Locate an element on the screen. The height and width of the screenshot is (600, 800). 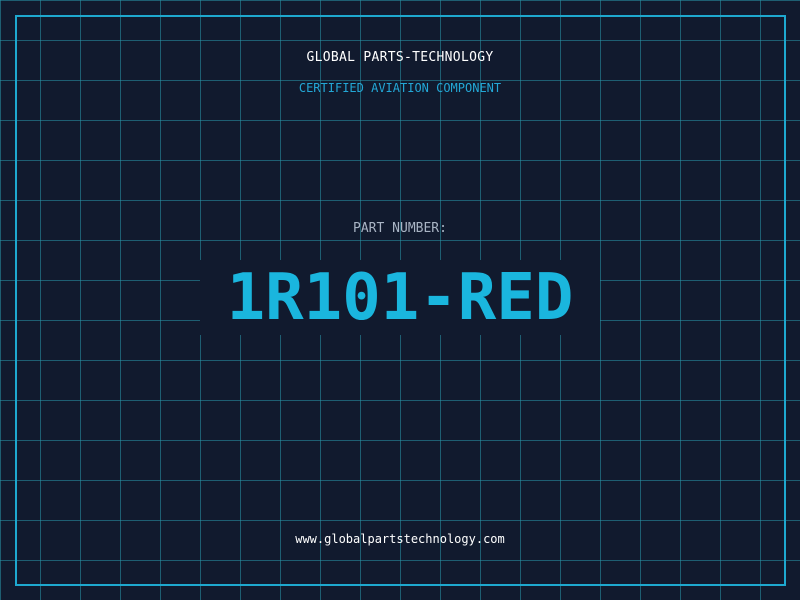
part-number-value: 1R101-RED is located at coordinates (400, 297).